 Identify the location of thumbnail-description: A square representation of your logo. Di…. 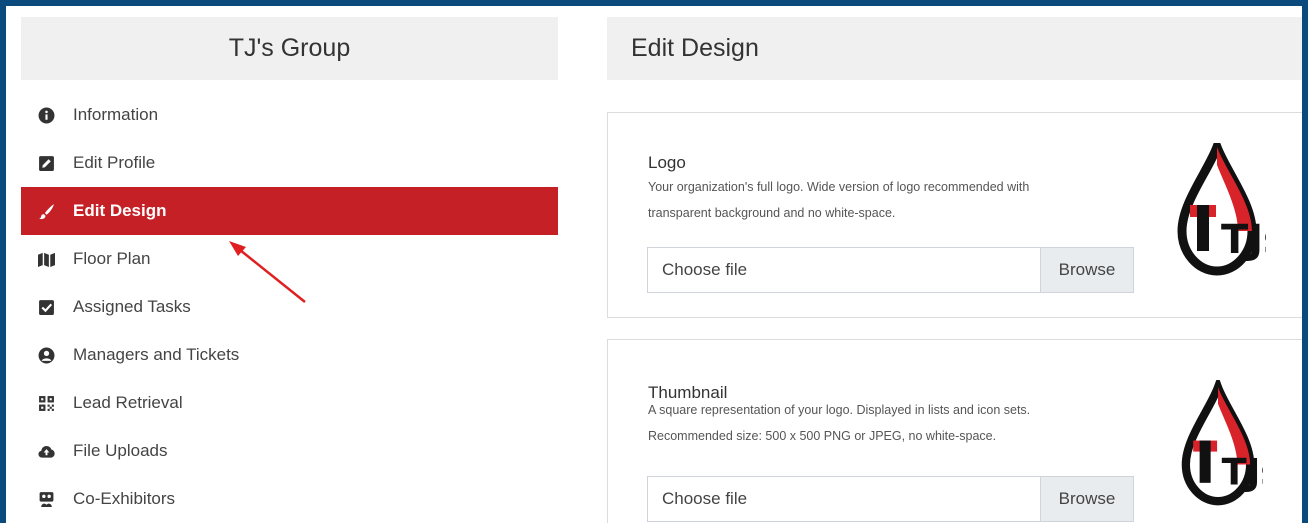
(883, 423).